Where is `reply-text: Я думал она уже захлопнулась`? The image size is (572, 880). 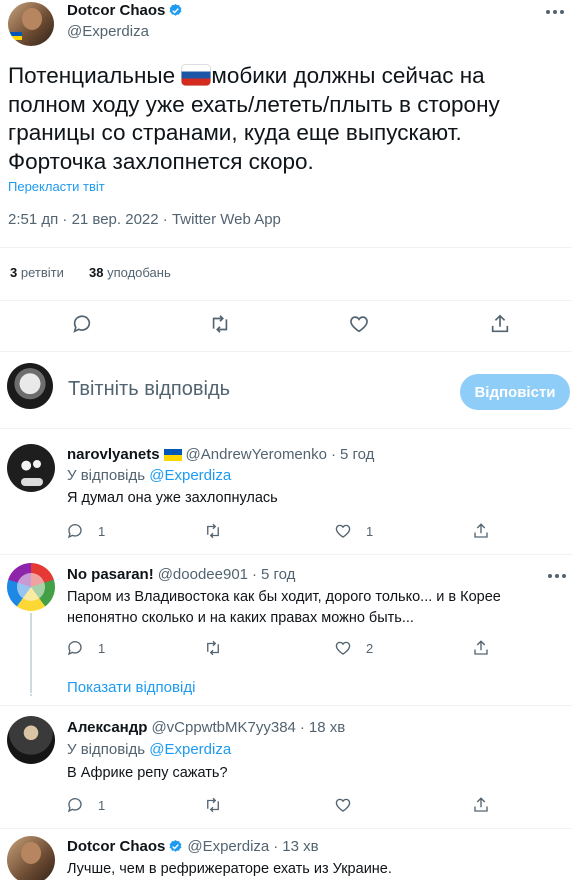
reply-text: Я думал она уже захлопнулась is located at coordinates (172, 498).